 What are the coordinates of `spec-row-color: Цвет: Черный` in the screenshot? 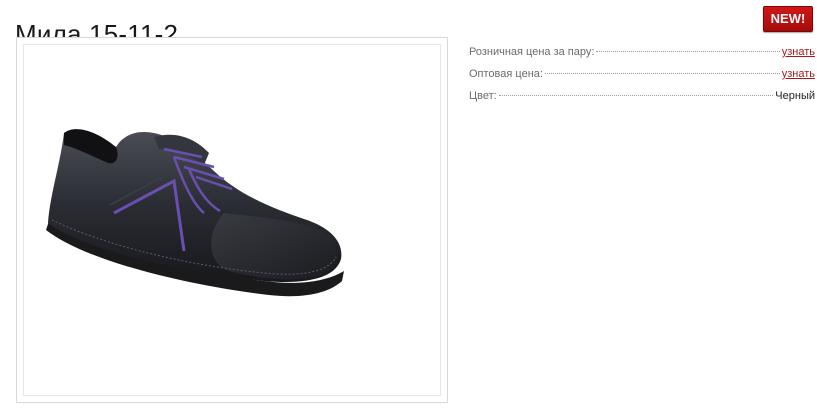 It's located at (642, 100).